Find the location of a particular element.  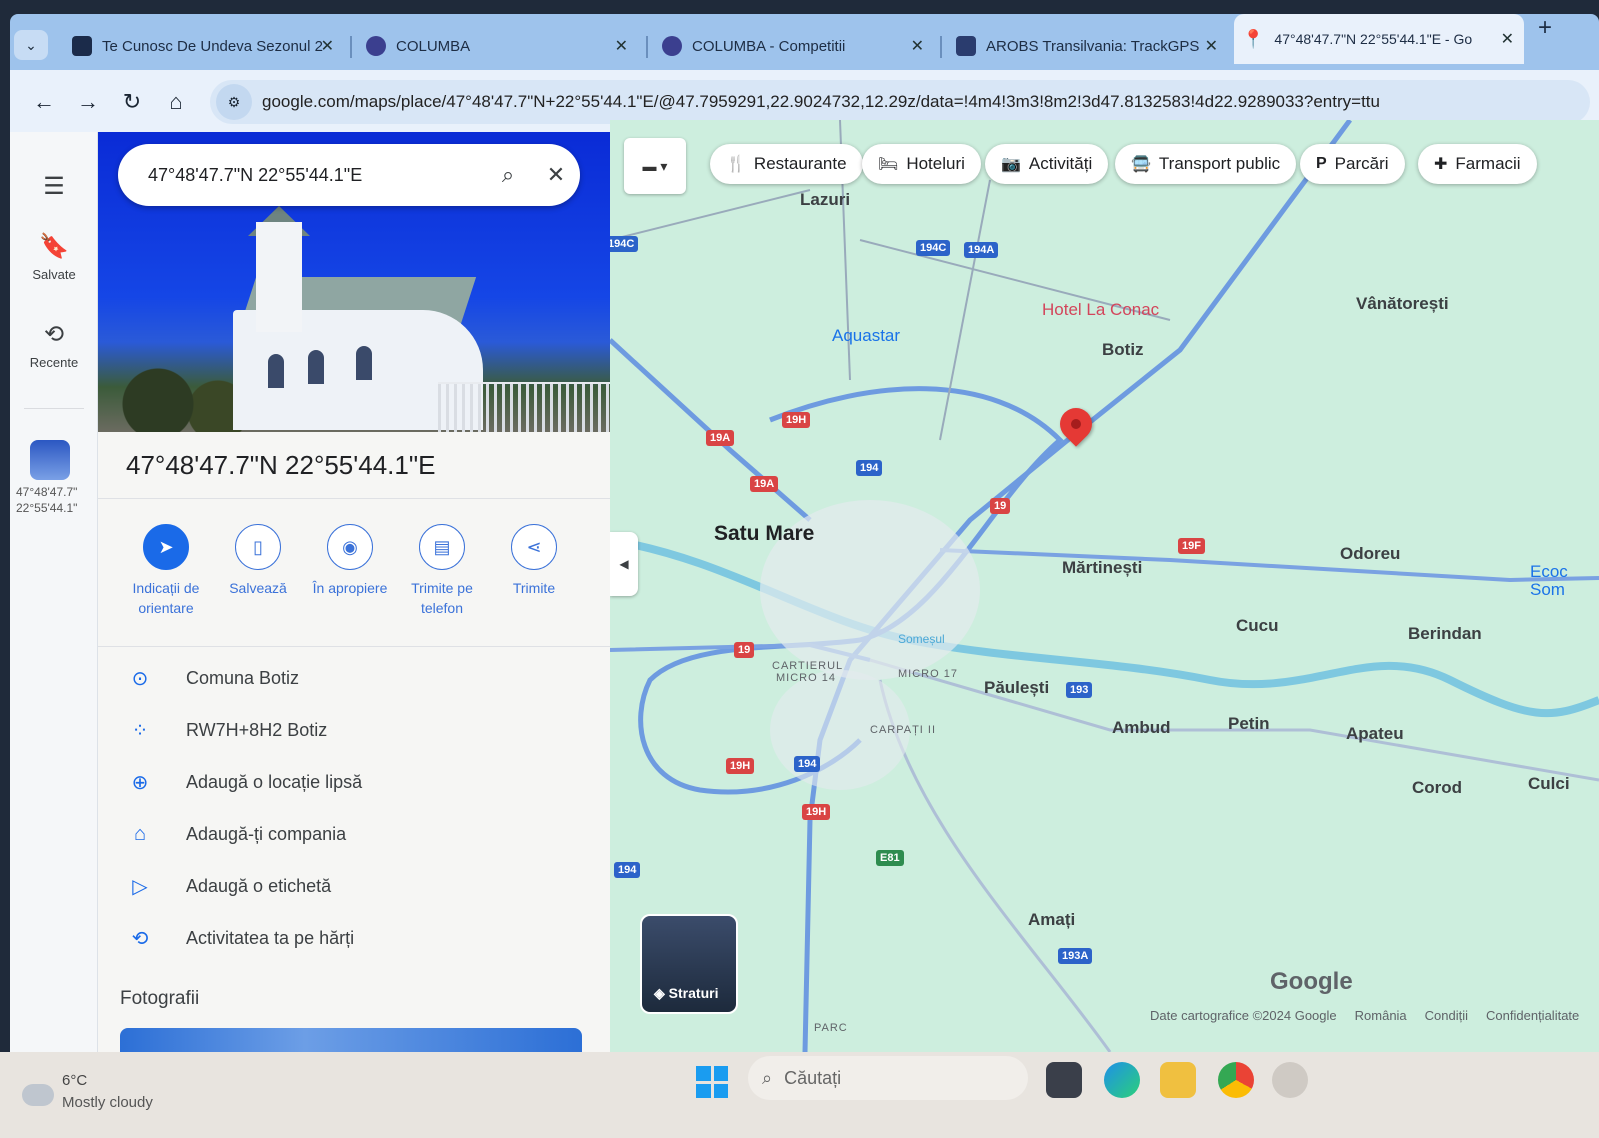

country-link: România is located at coordinates (1381, 1015).